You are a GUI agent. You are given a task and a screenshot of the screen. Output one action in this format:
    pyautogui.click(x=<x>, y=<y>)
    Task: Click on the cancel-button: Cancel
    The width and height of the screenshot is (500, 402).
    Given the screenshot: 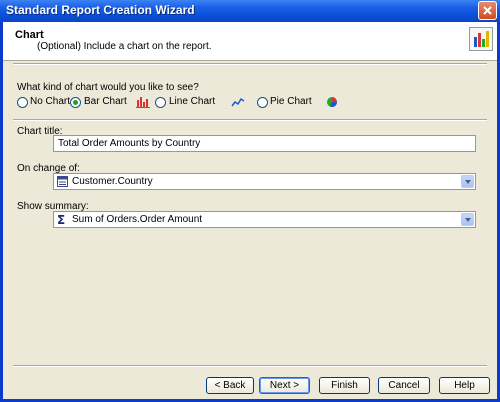 What is the action you would take?
    pyautogui.click(x=404, y=385)
    